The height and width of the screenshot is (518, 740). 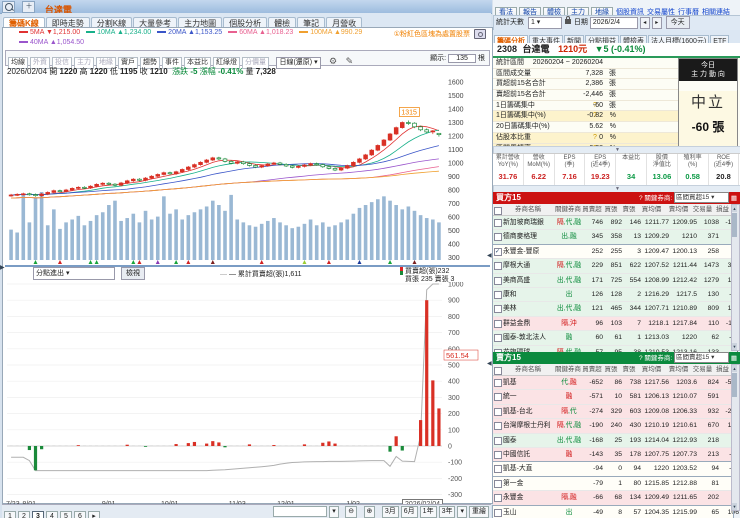 I want to click on broker-row-凱基: 凱基代,融-652867381217.561203.6824-554, so click(x=616, y=383).